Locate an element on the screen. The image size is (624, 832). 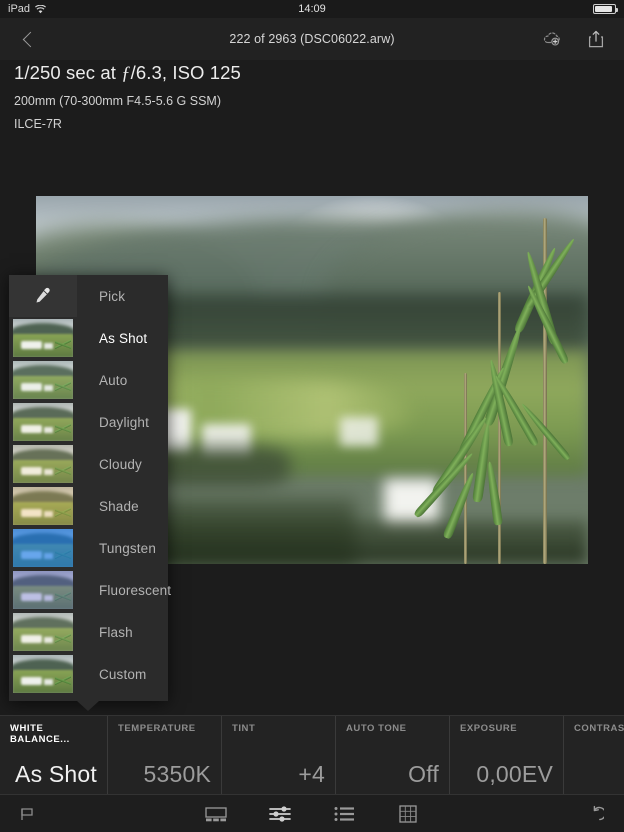
wb-option-custom: Custom is located at coordinates (88, 674).